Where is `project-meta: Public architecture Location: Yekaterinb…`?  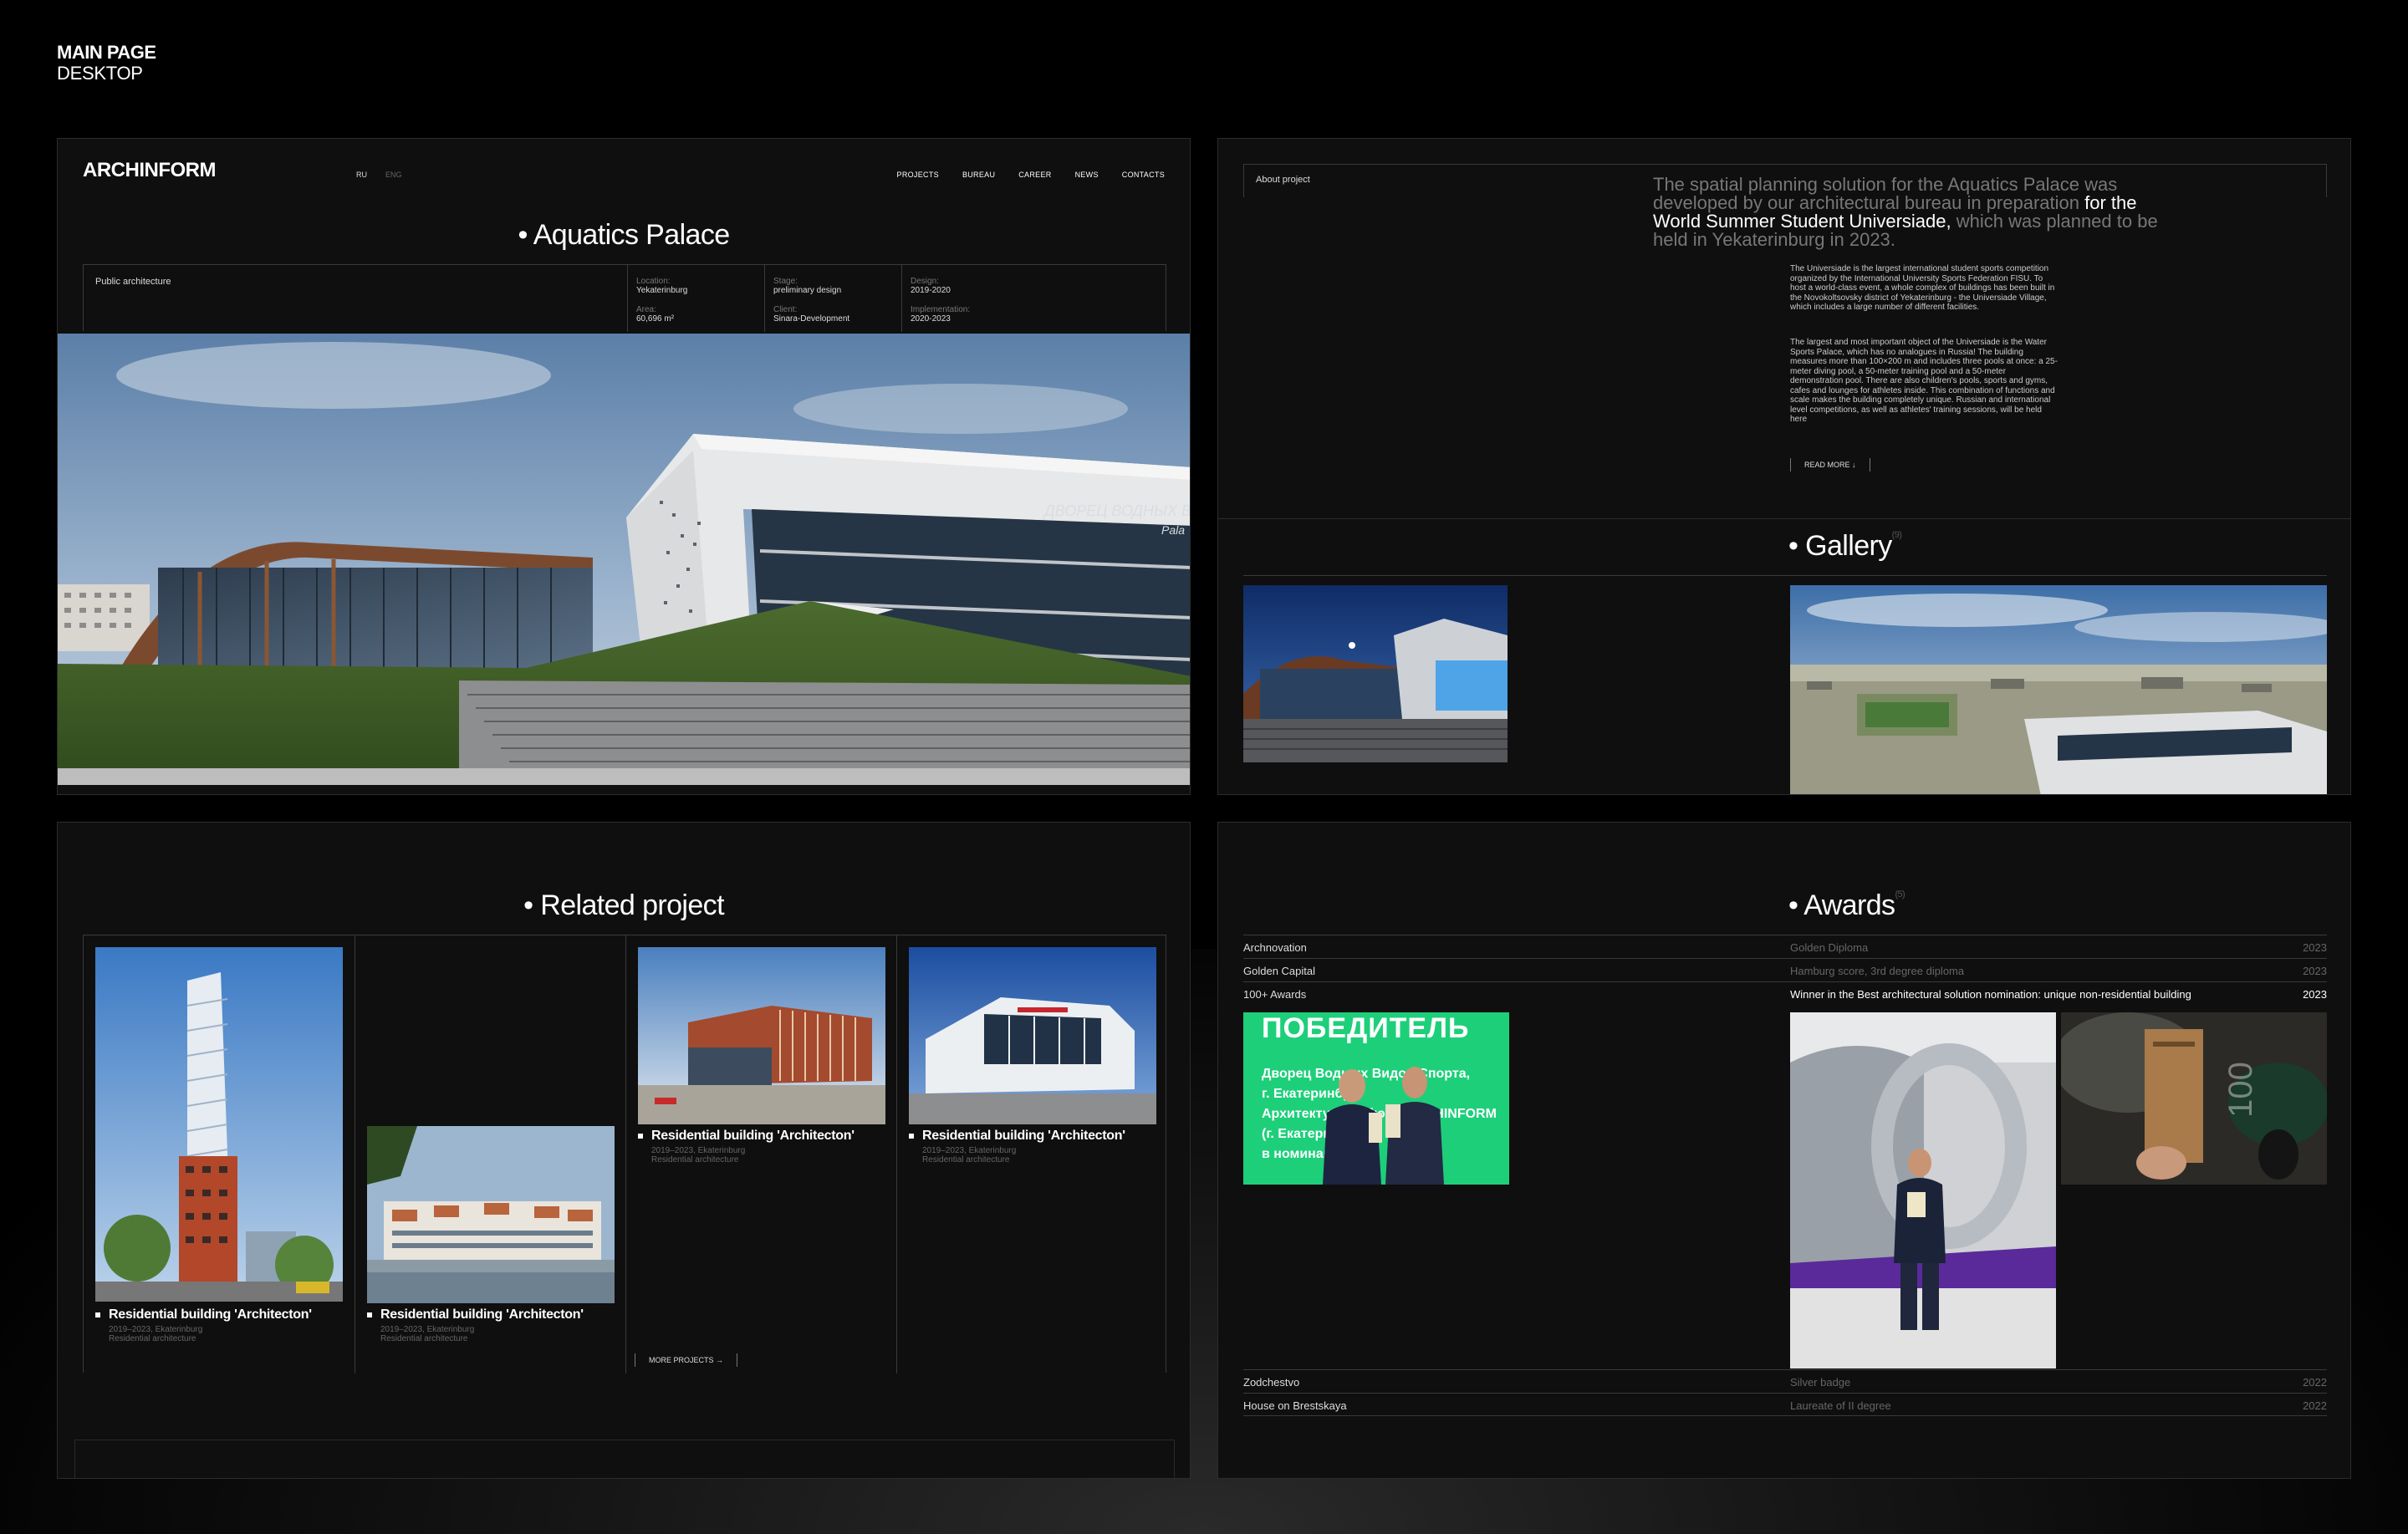
project-meta: Public architecture Location: Yekaterinb… is located at coordinates (625, 298).